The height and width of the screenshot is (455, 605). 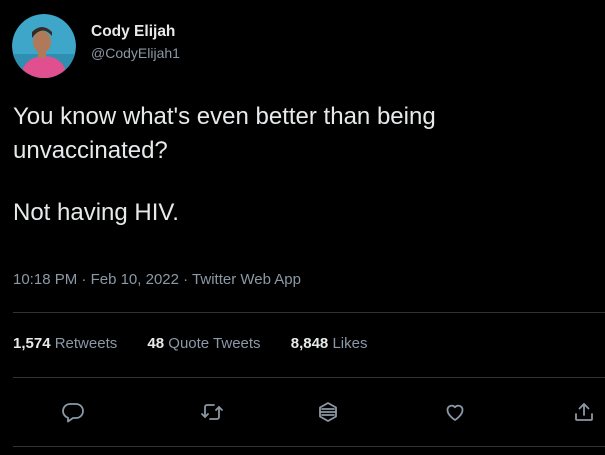 I want to click on avatar, so click(x=44, y=46).